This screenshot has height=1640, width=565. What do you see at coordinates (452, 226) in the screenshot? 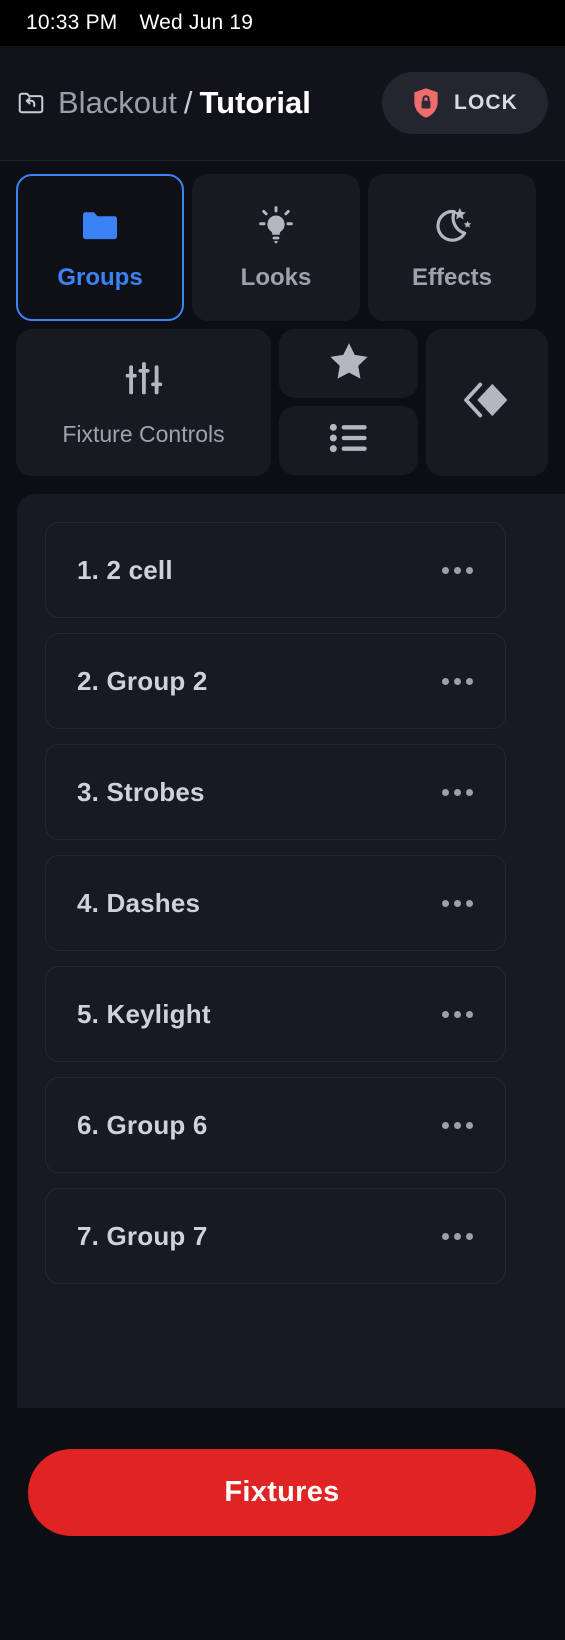
I see `moon-stars-icon` at bounding box center [452, 226].